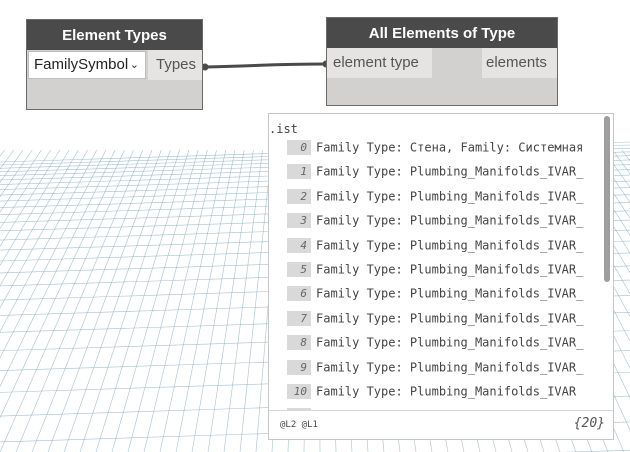  I want to click on list-item-index: 2, so click(299, 196).